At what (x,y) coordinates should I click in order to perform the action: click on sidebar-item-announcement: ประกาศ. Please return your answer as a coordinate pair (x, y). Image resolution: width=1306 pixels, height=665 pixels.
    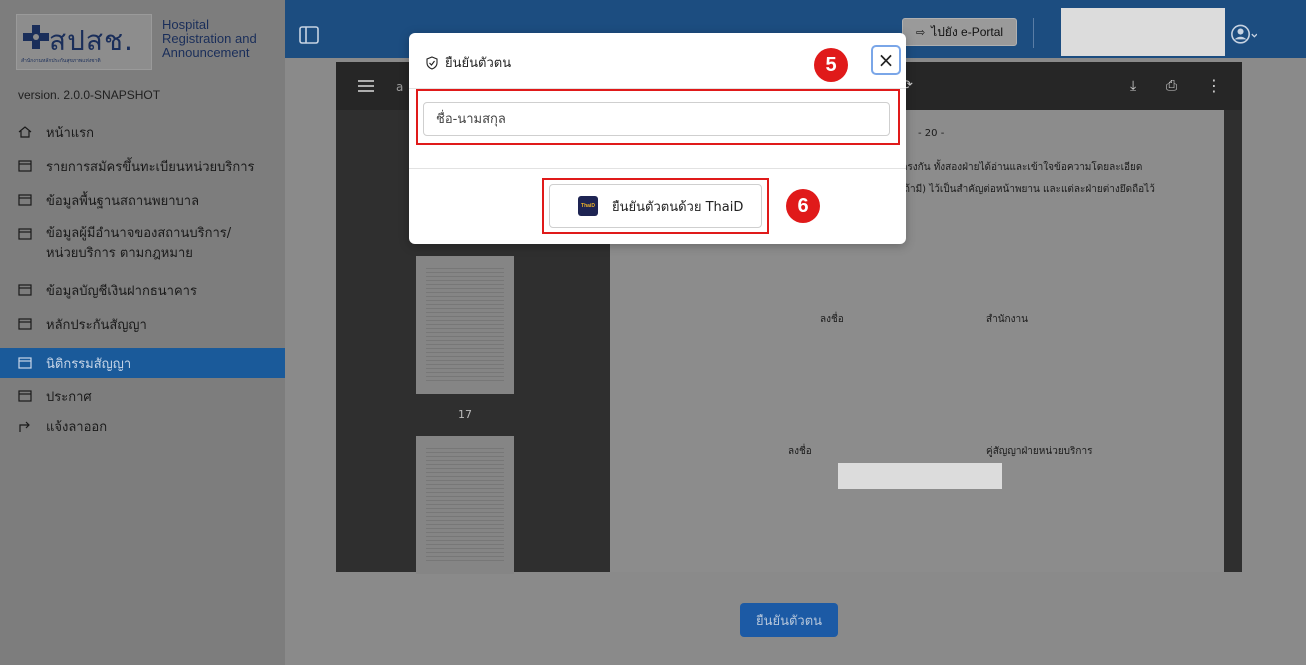
    Looking at the image, I should click on (142, 395).